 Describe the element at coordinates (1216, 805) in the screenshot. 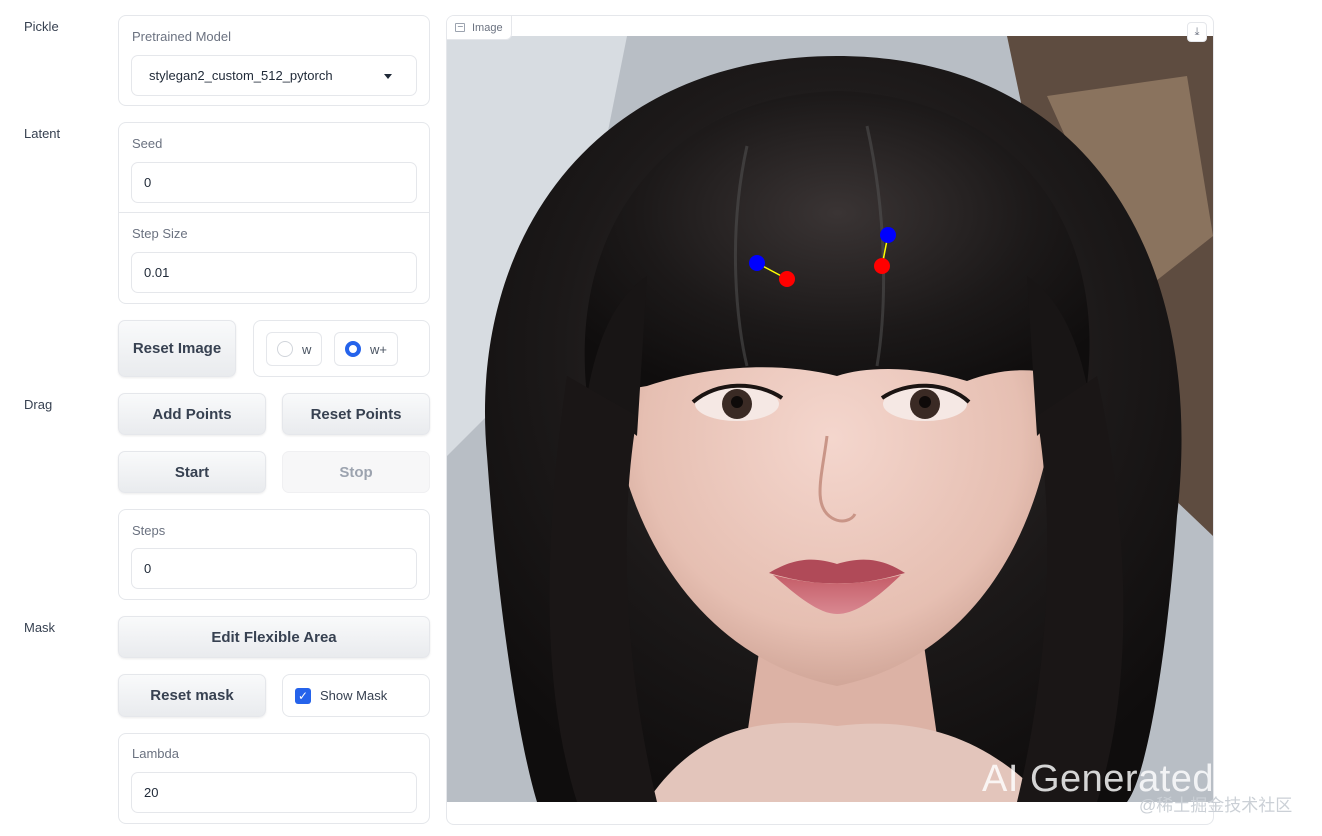

I see `site-watermark: @稀土掘金技术社区` at that location.